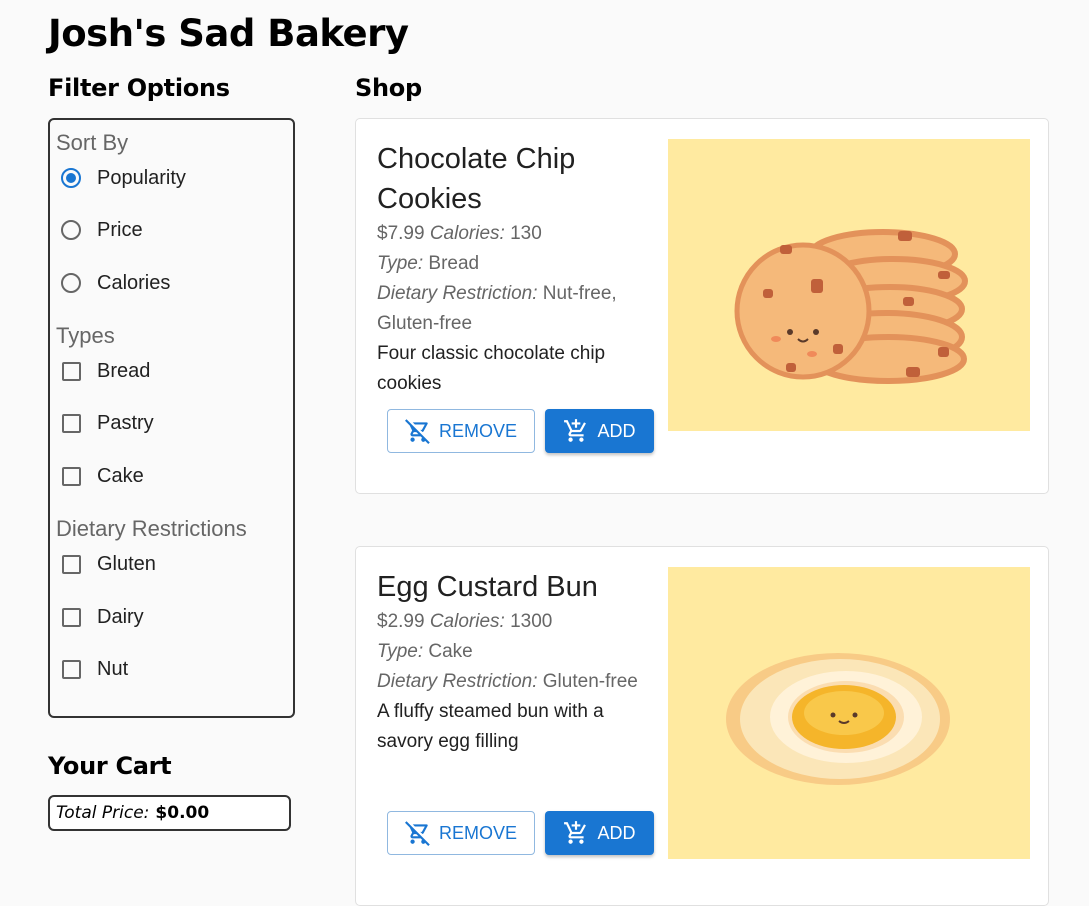 This screenshot has width=1089, height=906. I want to click on sort-option-label: Popularity, so click(141, 177).